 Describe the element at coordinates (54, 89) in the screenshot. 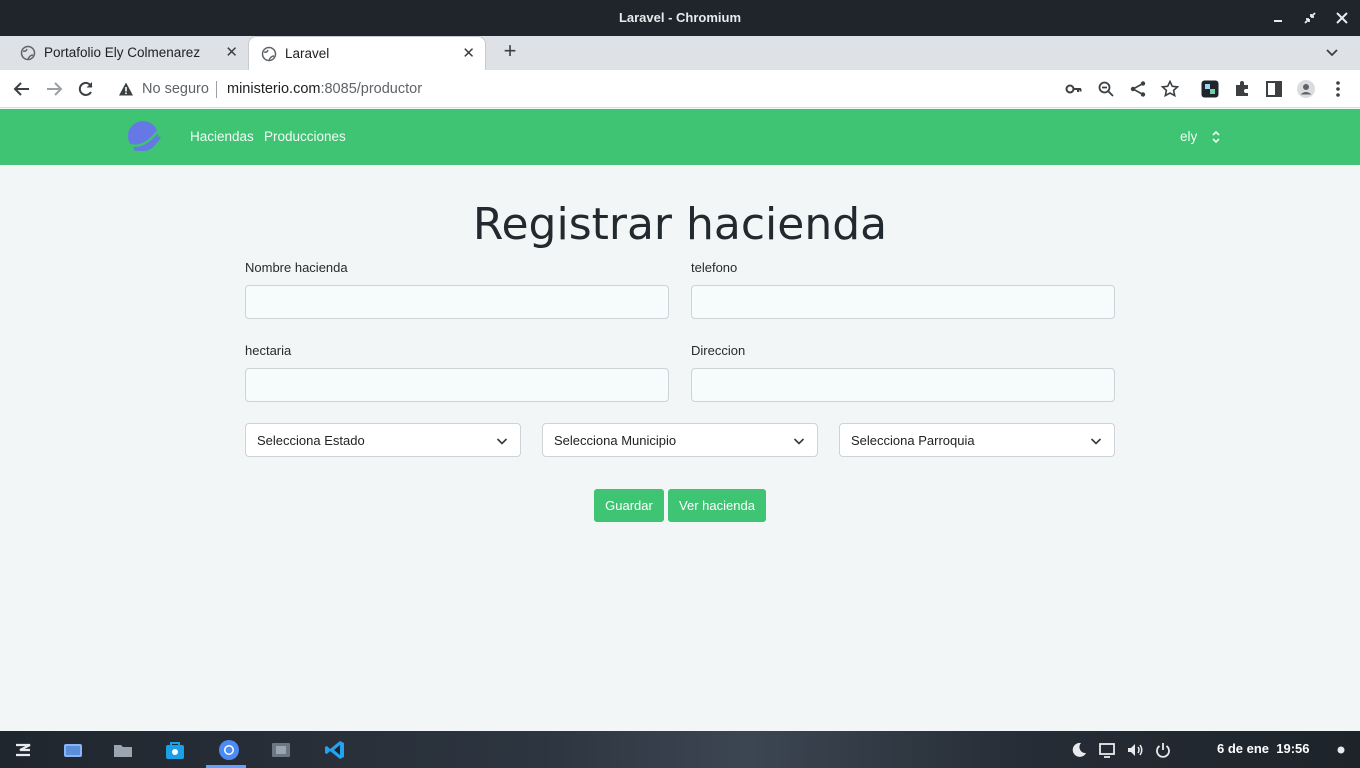

I see `forward-icon` at that location.